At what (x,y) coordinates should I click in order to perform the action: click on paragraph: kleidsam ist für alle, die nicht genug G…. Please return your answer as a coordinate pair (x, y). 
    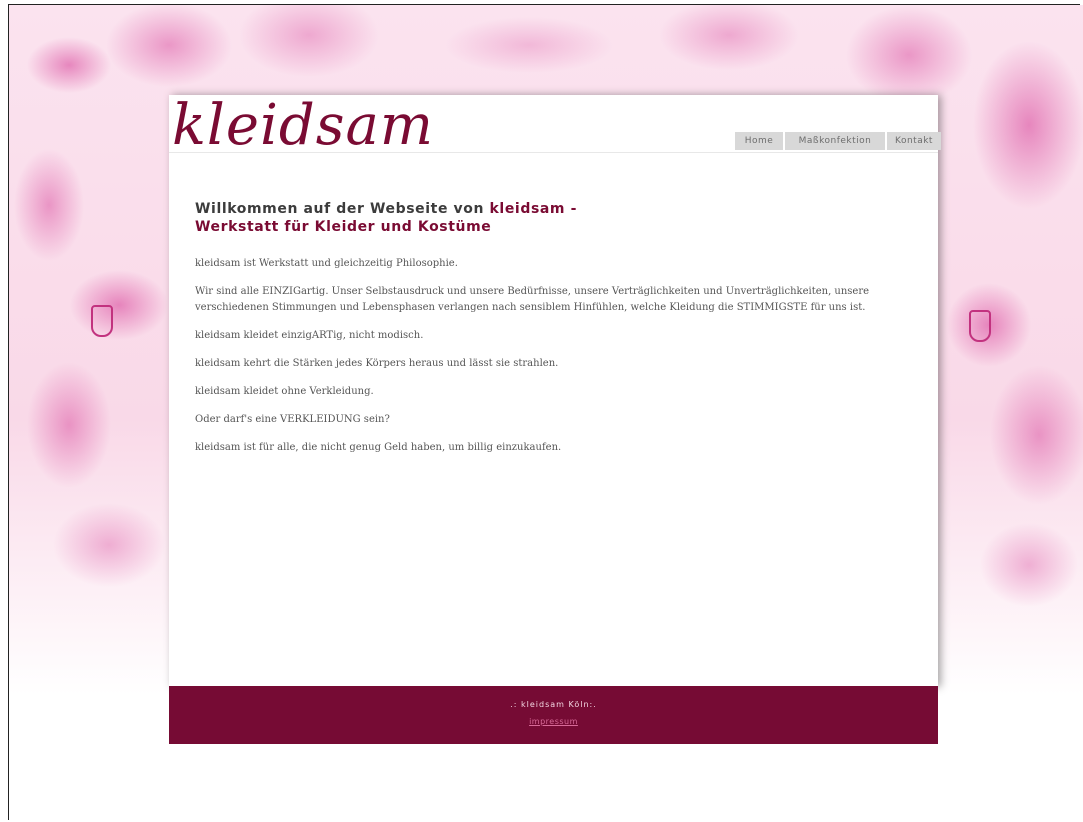
    Looking at the image, I should click on (378, 447).